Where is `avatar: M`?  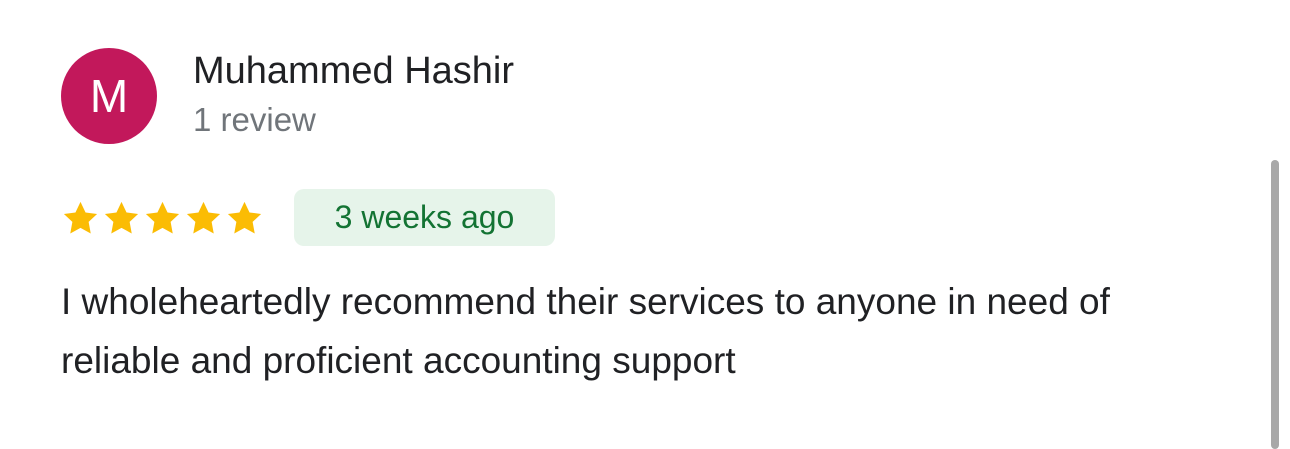 avatar: M is located at coordinates (109, 96).